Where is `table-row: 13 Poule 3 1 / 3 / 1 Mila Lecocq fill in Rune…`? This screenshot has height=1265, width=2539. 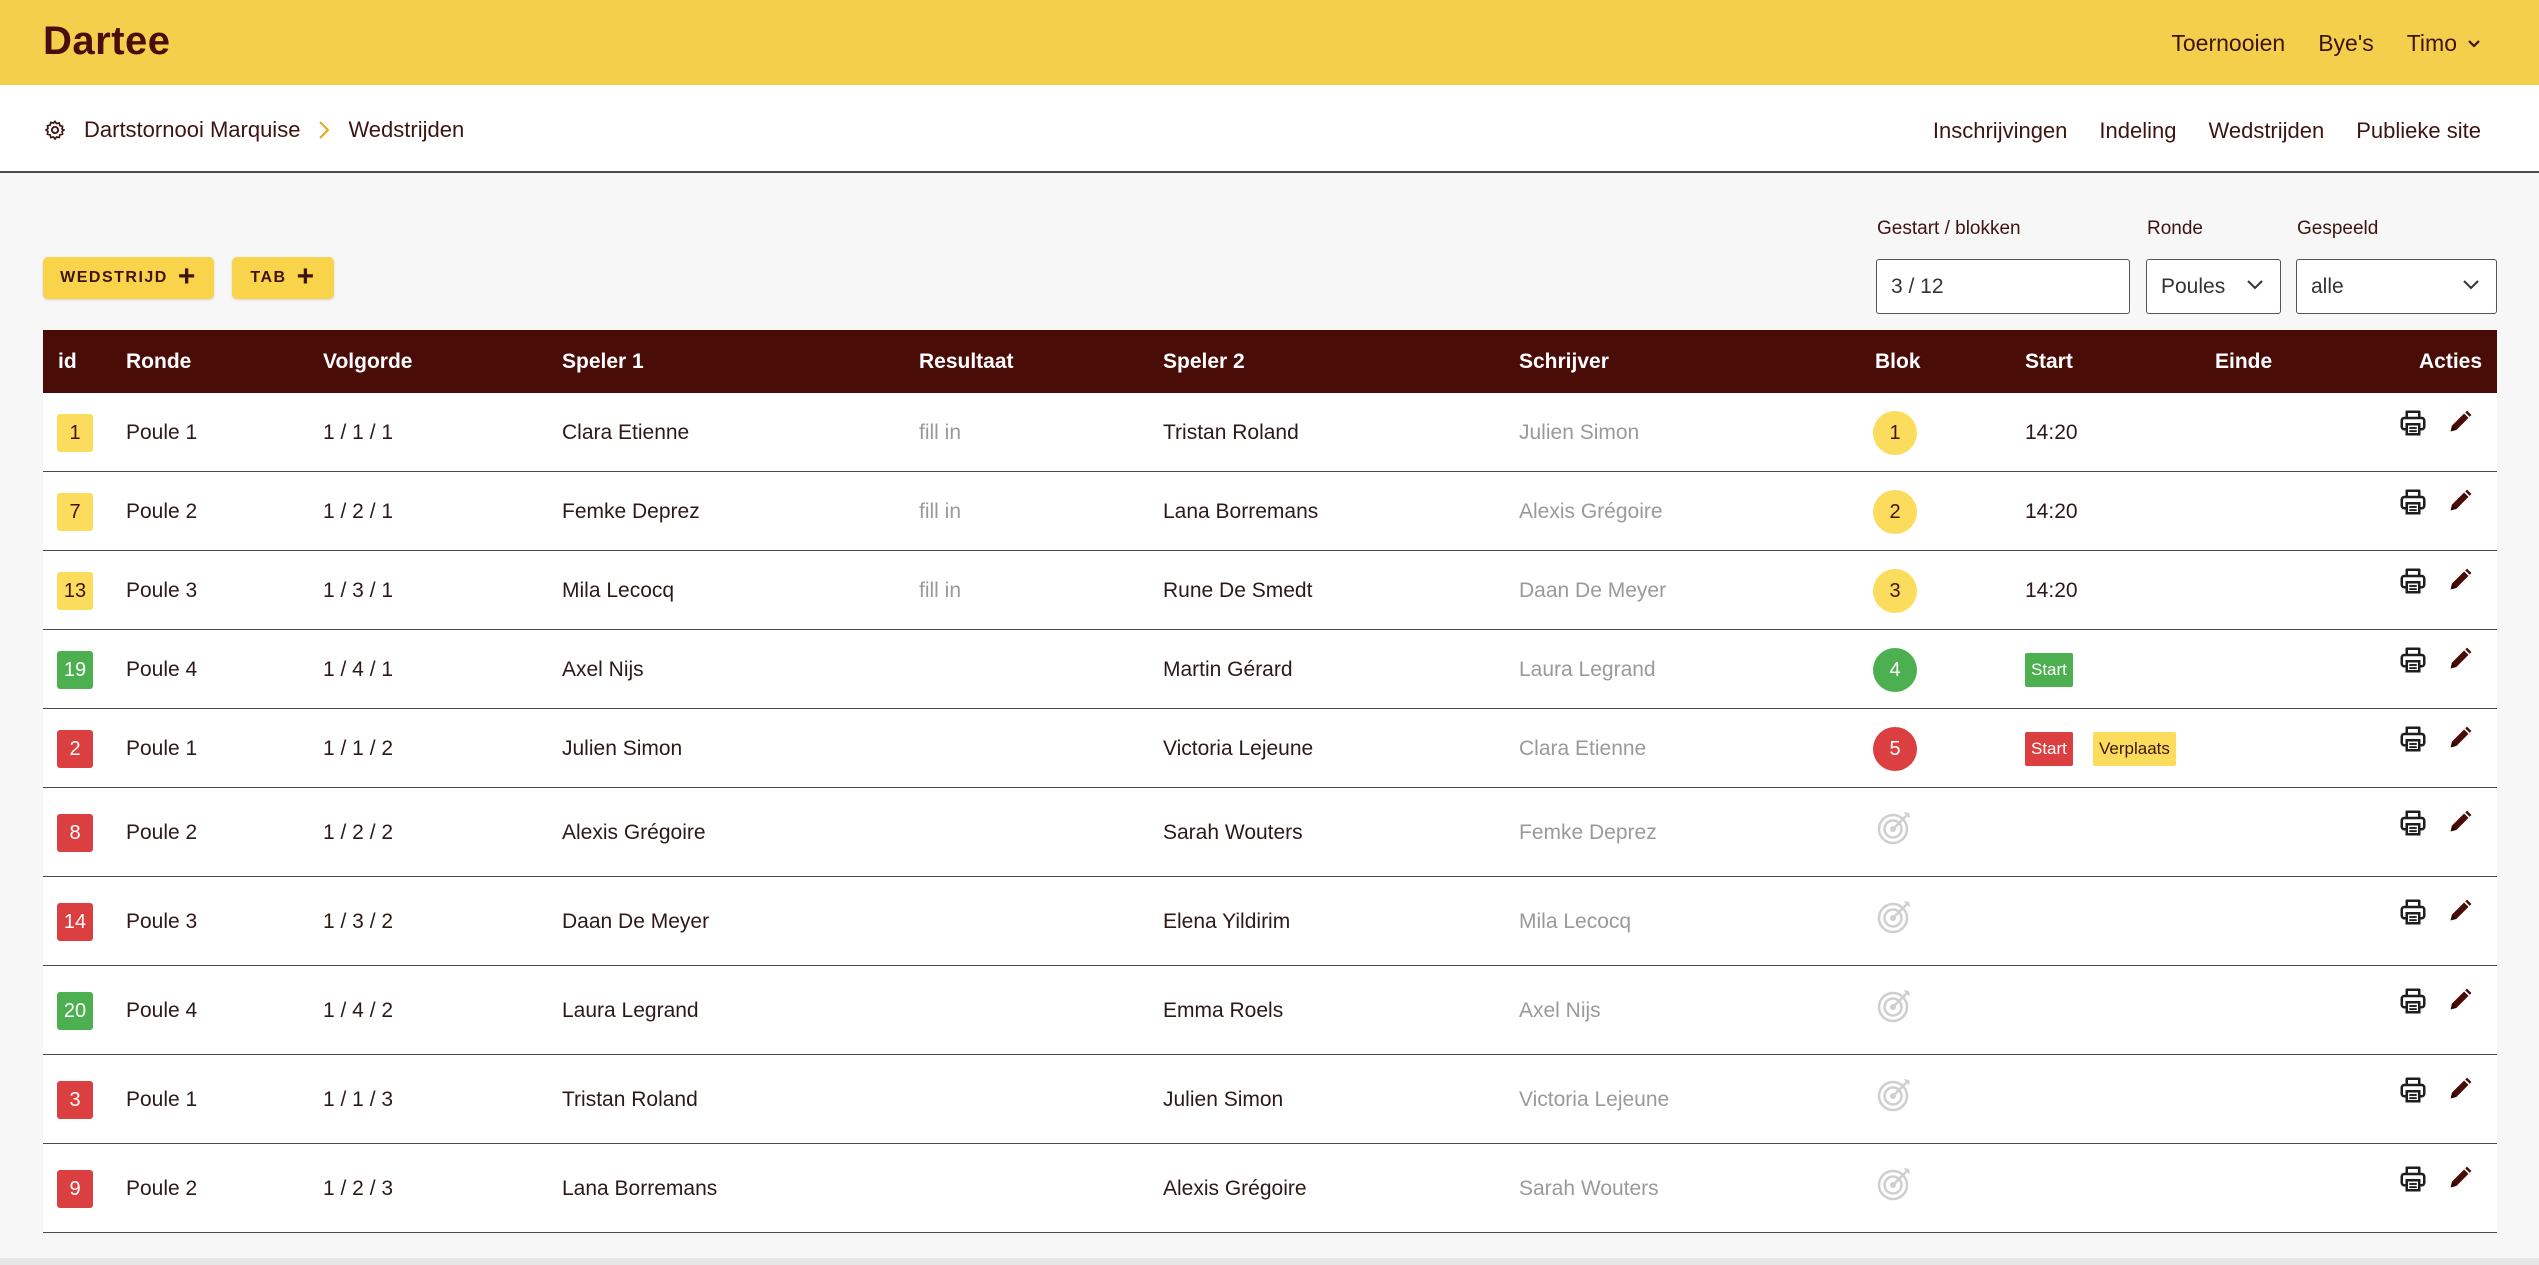 table-row: 13 Poule 3 1 / 3 / 1 Mila Lecocq fill in Rune… is located at coordinates (1270, 590).